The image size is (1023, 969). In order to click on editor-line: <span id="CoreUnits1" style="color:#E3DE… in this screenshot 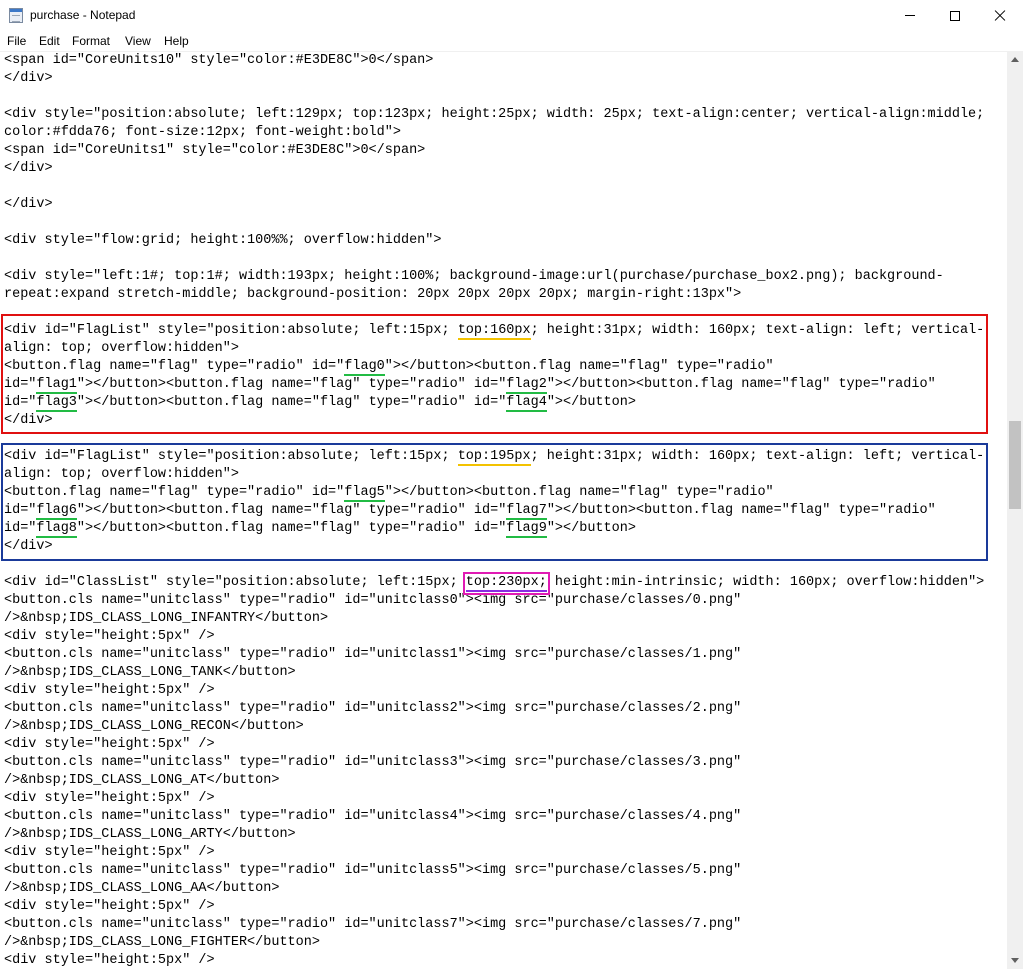, I will do `click(215, 150)`.